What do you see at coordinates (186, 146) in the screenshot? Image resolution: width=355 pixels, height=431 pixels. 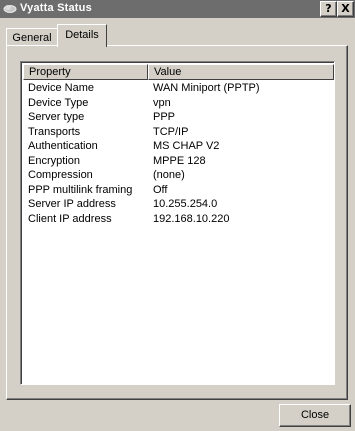 I see `value-cell: MS CHAP V2` at bounding box center [186, 146].